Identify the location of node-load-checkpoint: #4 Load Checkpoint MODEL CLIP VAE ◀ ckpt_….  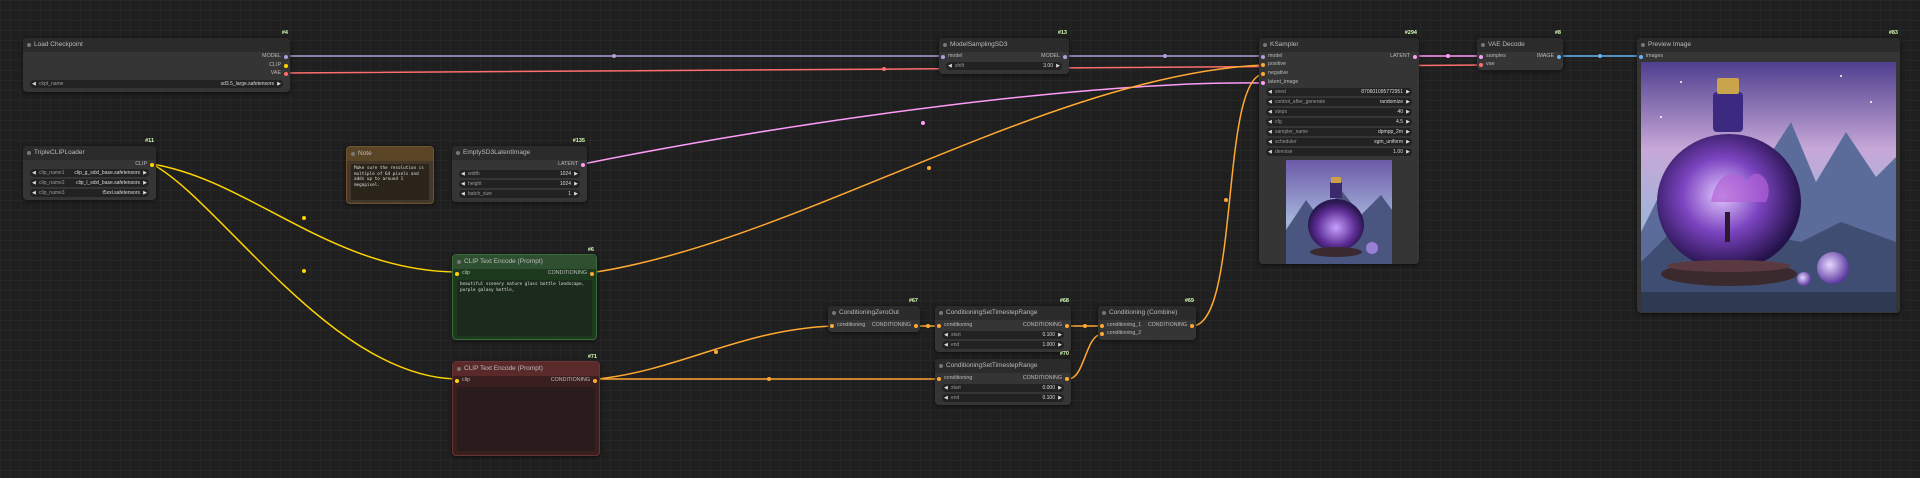
(156, 61).